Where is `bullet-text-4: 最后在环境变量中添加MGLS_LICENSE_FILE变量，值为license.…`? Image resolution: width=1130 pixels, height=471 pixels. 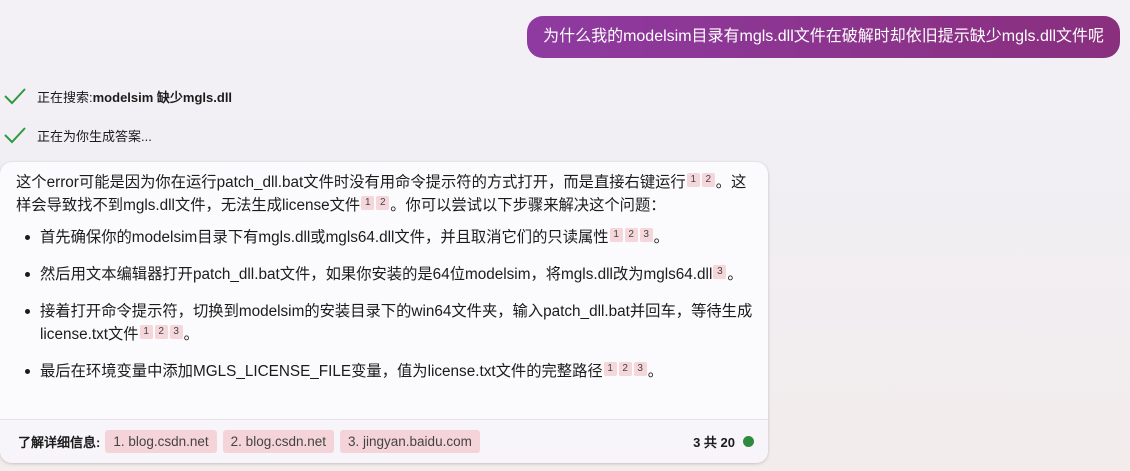
bullet-text-4: 最后在环境变量中添加MGLS_LICENSE_FILE变量，值为license.… is located at coordinates (321, 371).